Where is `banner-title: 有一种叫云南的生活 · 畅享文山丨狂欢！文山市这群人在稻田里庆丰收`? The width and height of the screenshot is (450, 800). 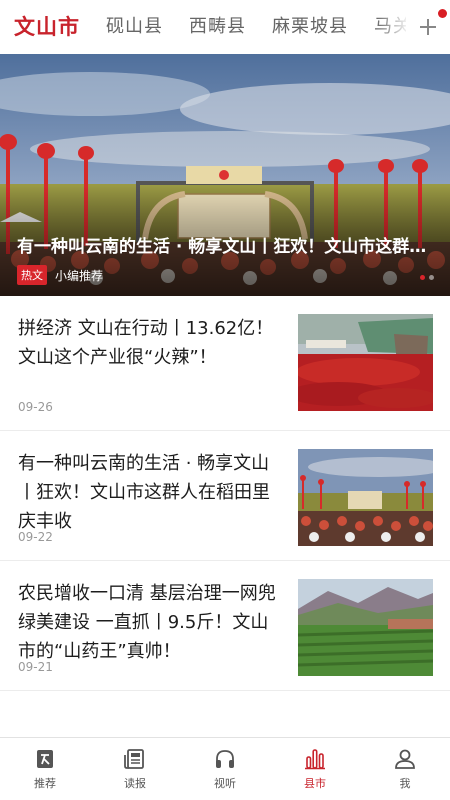 banner-title: 有一种叫云南的生活 · 畅享文山丨狂欢！文山市这群人在稻田里庆丰收 is located at coordinates (227, 244).